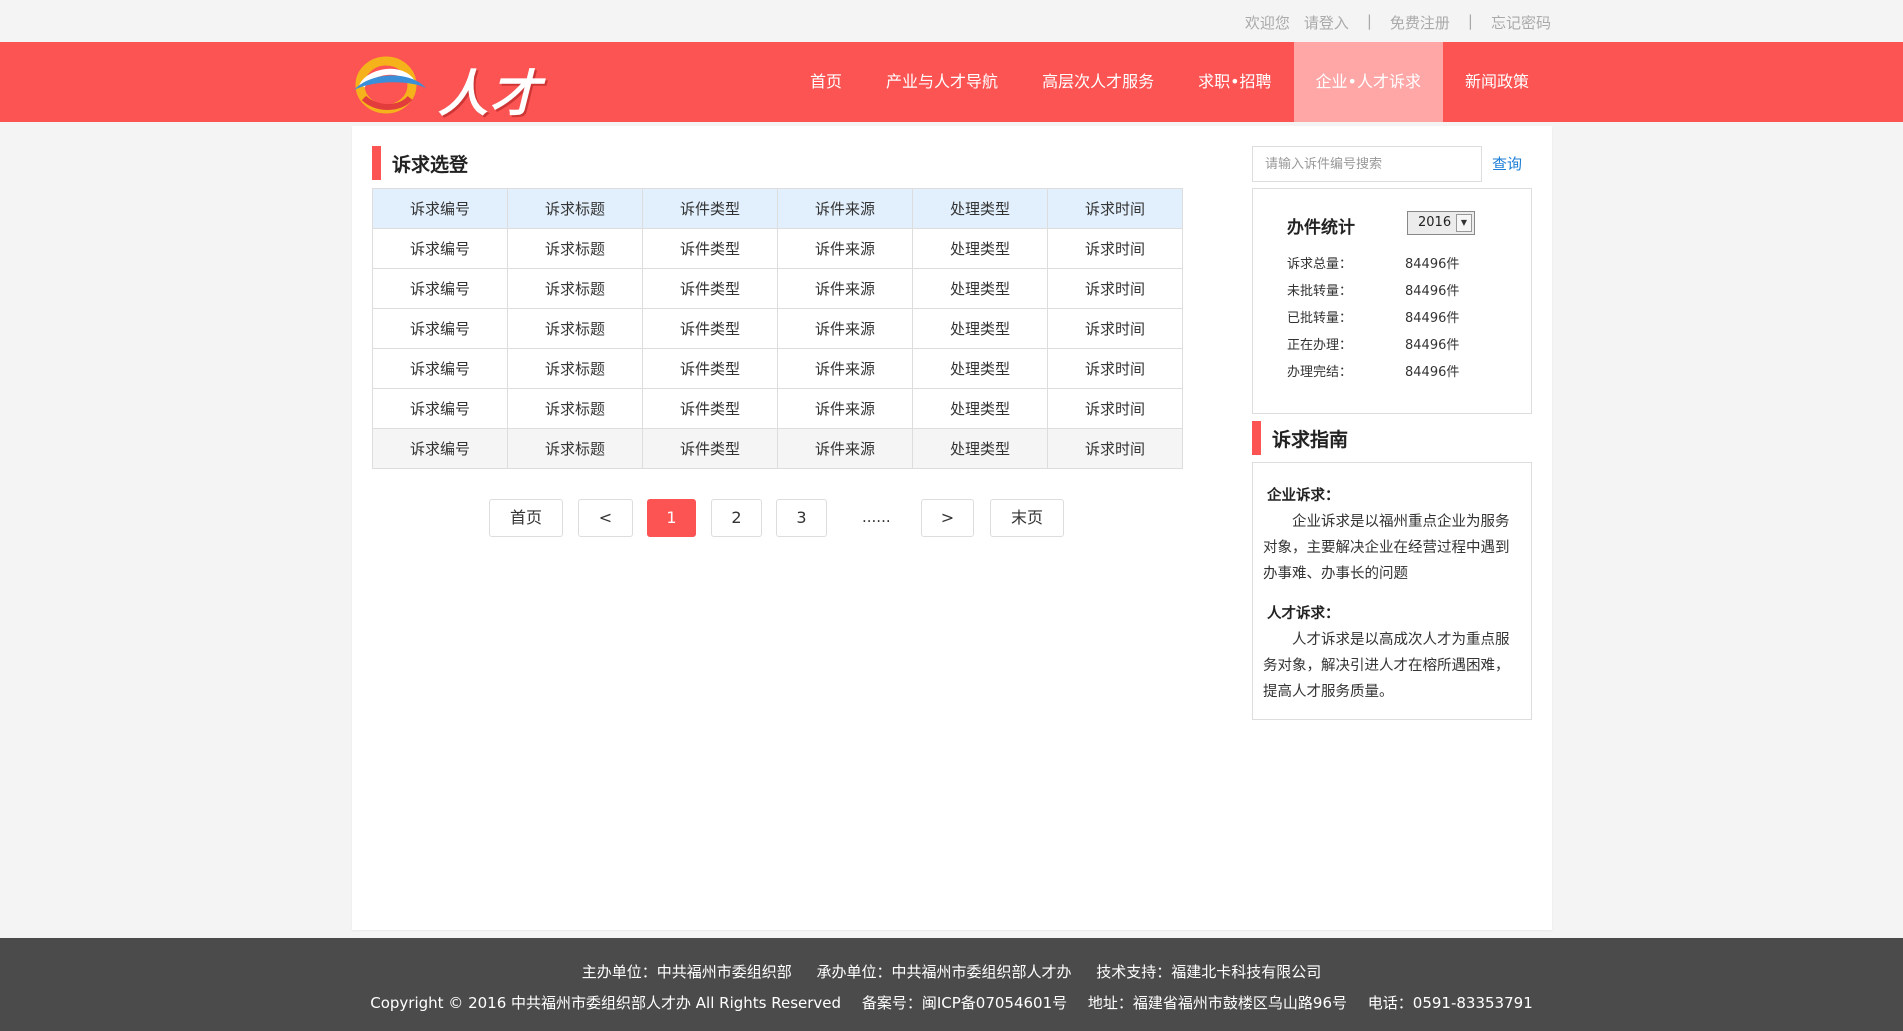 This screenshot has height=1031, width=1903. I want to click on nav-item-appeals: 企业•人才诉求, so click(1368, 82).